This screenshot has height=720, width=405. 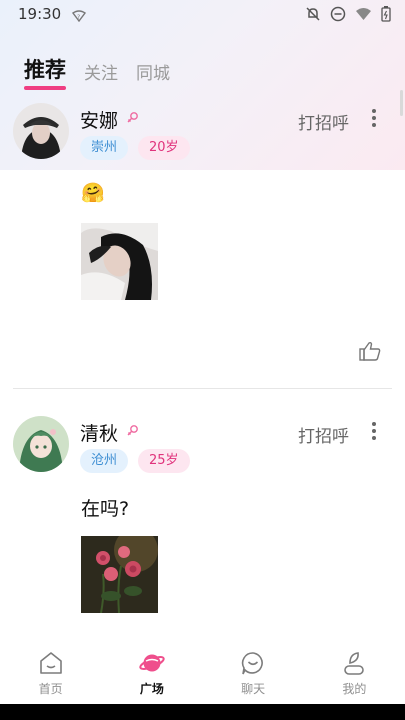 What do you see at coordinates (151, 673) in the screenshot?
I see `nav-square: 广场` at bounding box center [151, 673].